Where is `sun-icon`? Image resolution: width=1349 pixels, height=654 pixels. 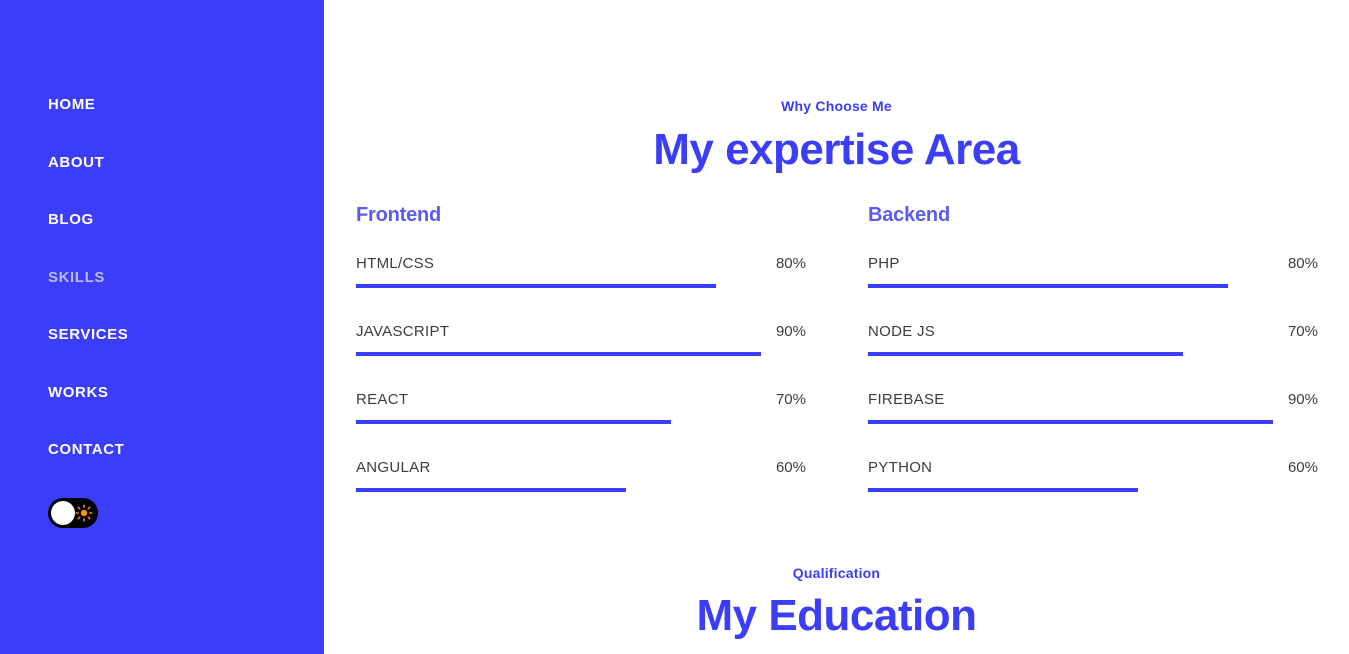 sun-icon is located at coordinates (84, 513).